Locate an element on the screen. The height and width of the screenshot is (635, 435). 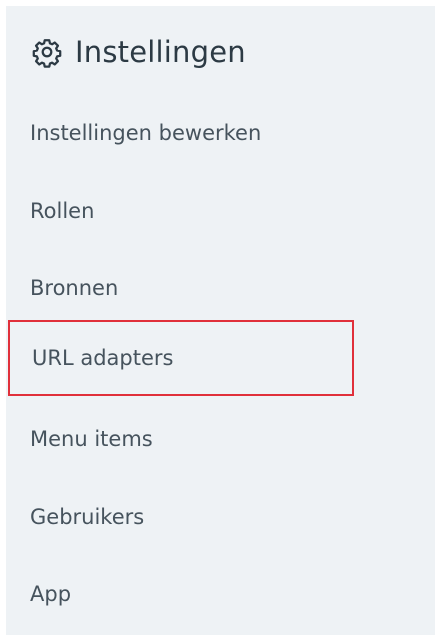
menu-item-rollen: Rollen is located at coordinates (50, 211).